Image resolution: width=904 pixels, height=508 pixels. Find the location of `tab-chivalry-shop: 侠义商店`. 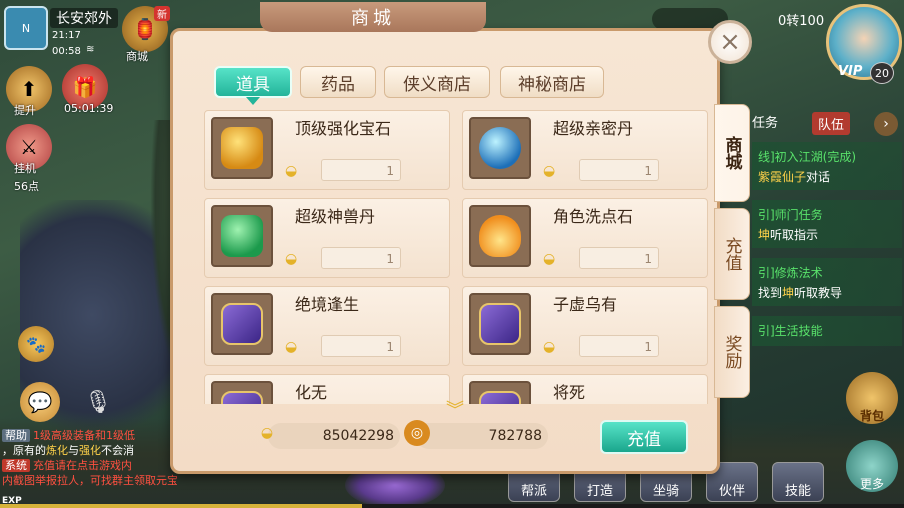

tab-chivalry-shop: 侠义商店 is located at coordinates (437, 82).